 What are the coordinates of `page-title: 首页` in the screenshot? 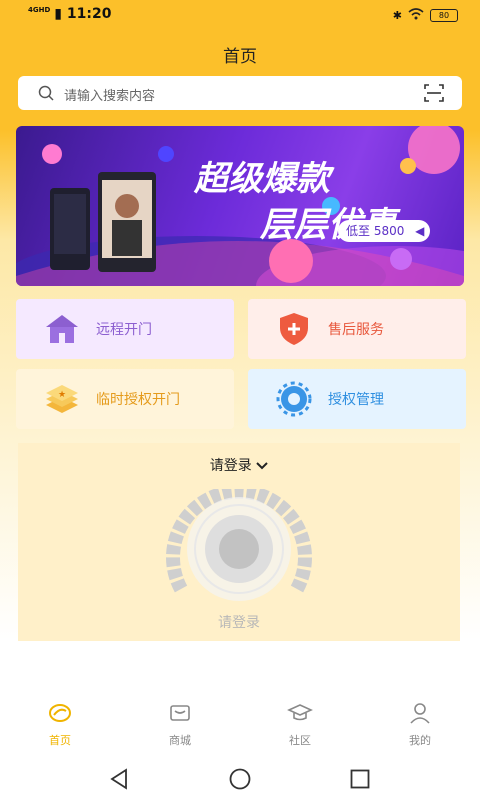 It's located at (240, 57).